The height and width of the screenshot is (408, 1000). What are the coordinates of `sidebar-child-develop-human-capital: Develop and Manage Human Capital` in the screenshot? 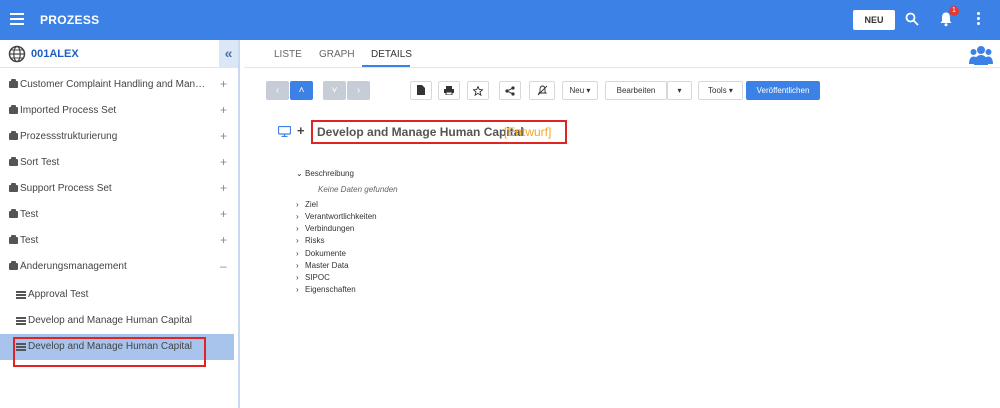 It's located at (119, 321).